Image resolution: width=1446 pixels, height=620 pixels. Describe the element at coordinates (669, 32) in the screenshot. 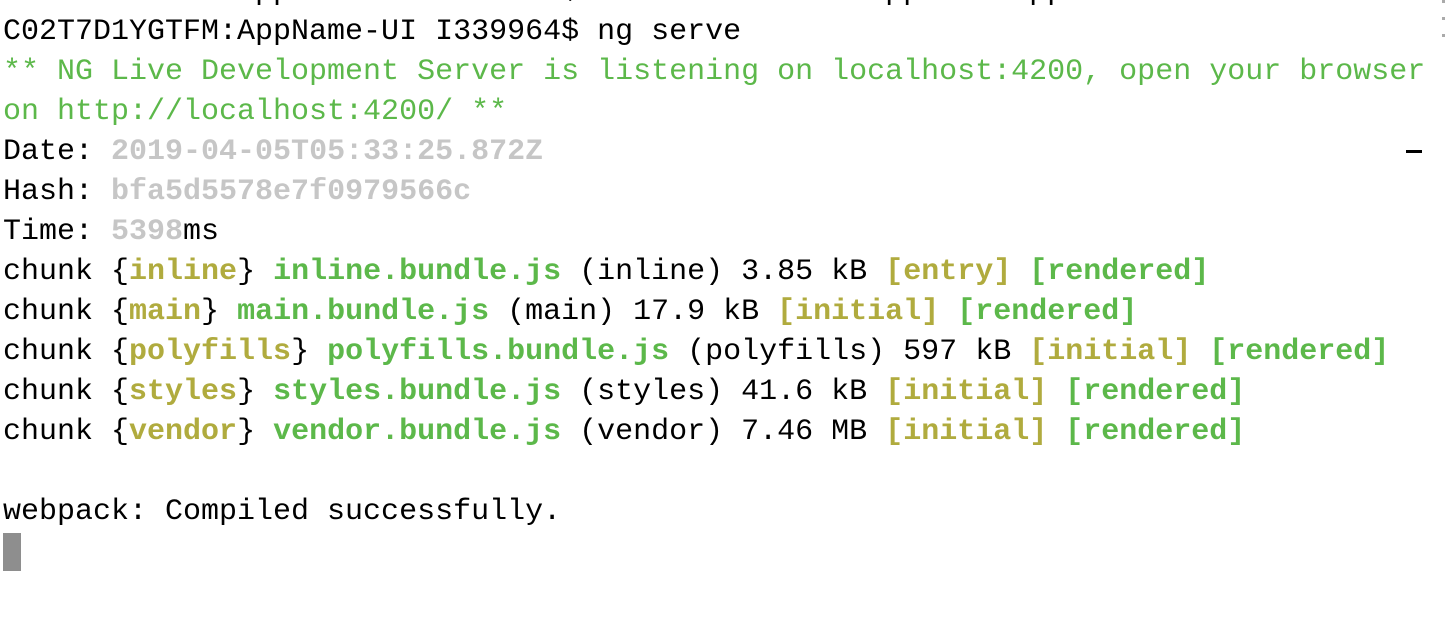

I see `command: ng serve` at that location.